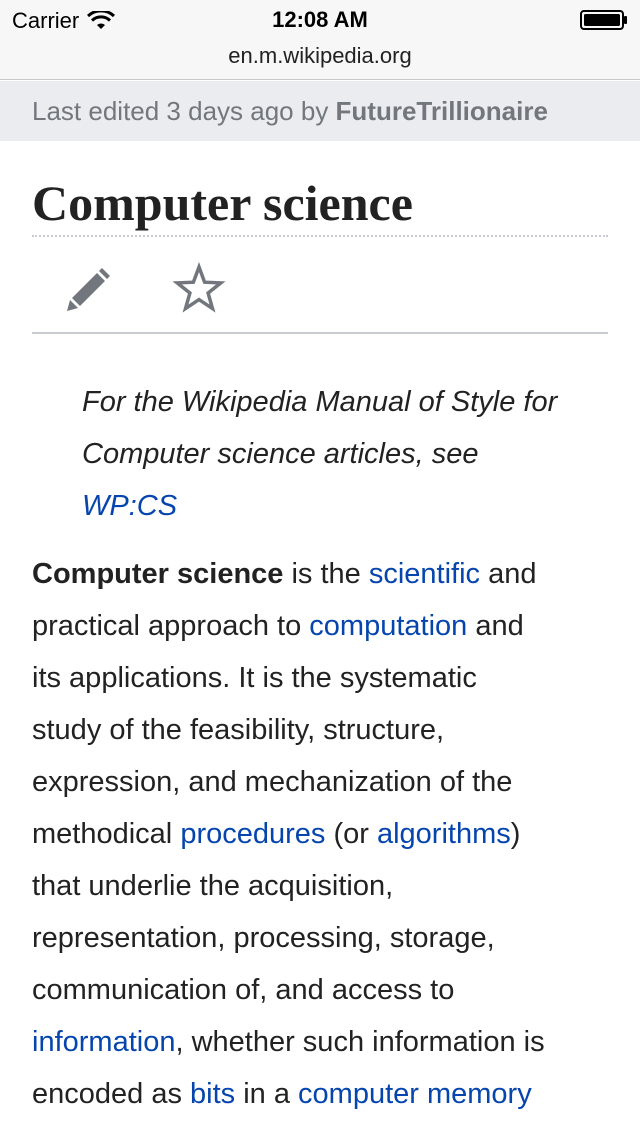 This screenshot has width=640, height=1136. I want to click on link-computer-memory: computer memory, so click(415, 1094).